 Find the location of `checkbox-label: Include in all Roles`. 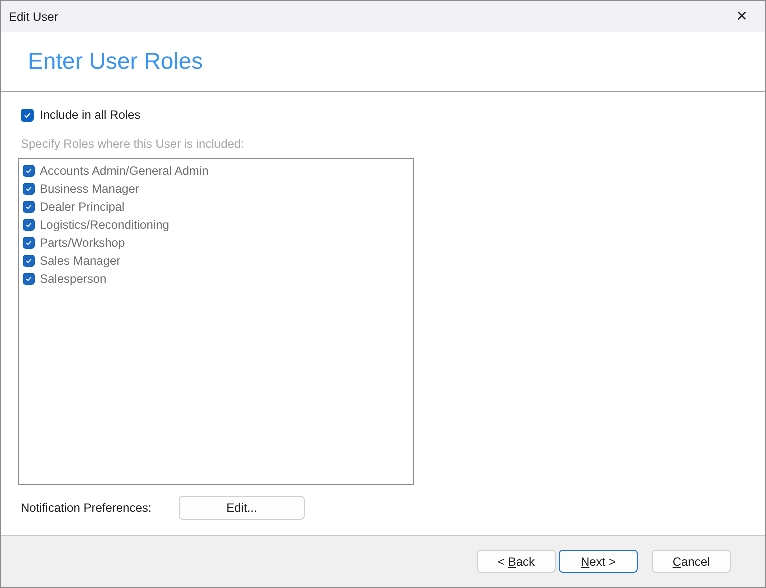

checkbox-label: Include in all Roles is located at coordinates (90, 115).